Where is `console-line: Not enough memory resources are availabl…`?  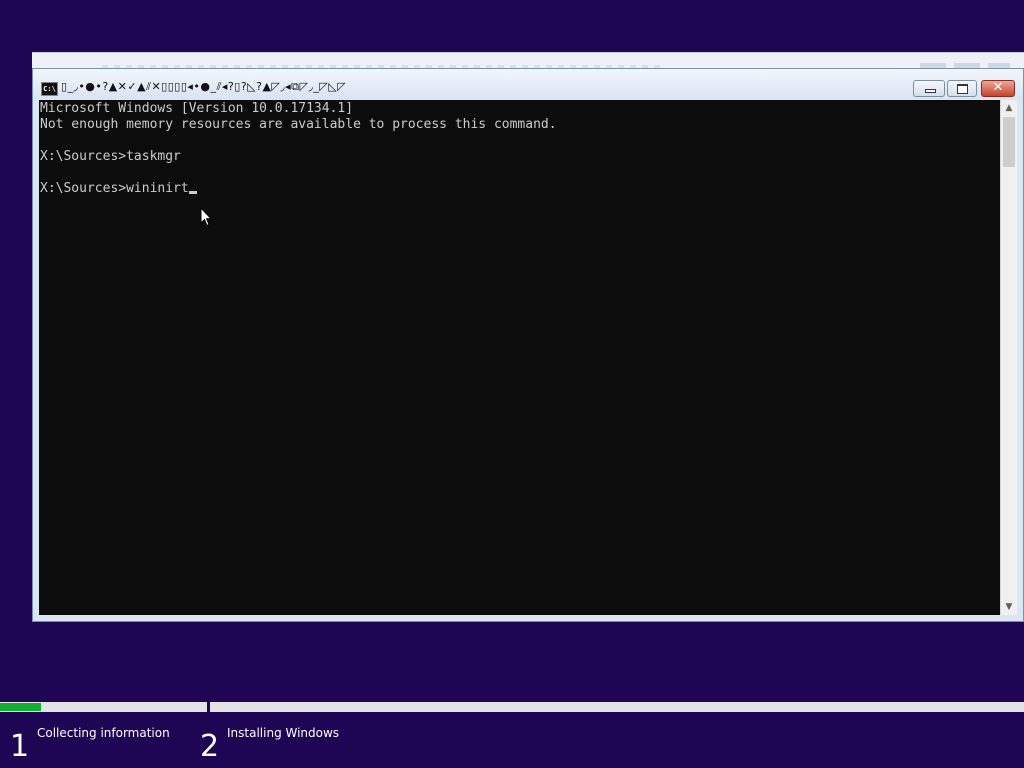 console-line: Not enough memory resources are availabl… is located at coordinates (298, 124).